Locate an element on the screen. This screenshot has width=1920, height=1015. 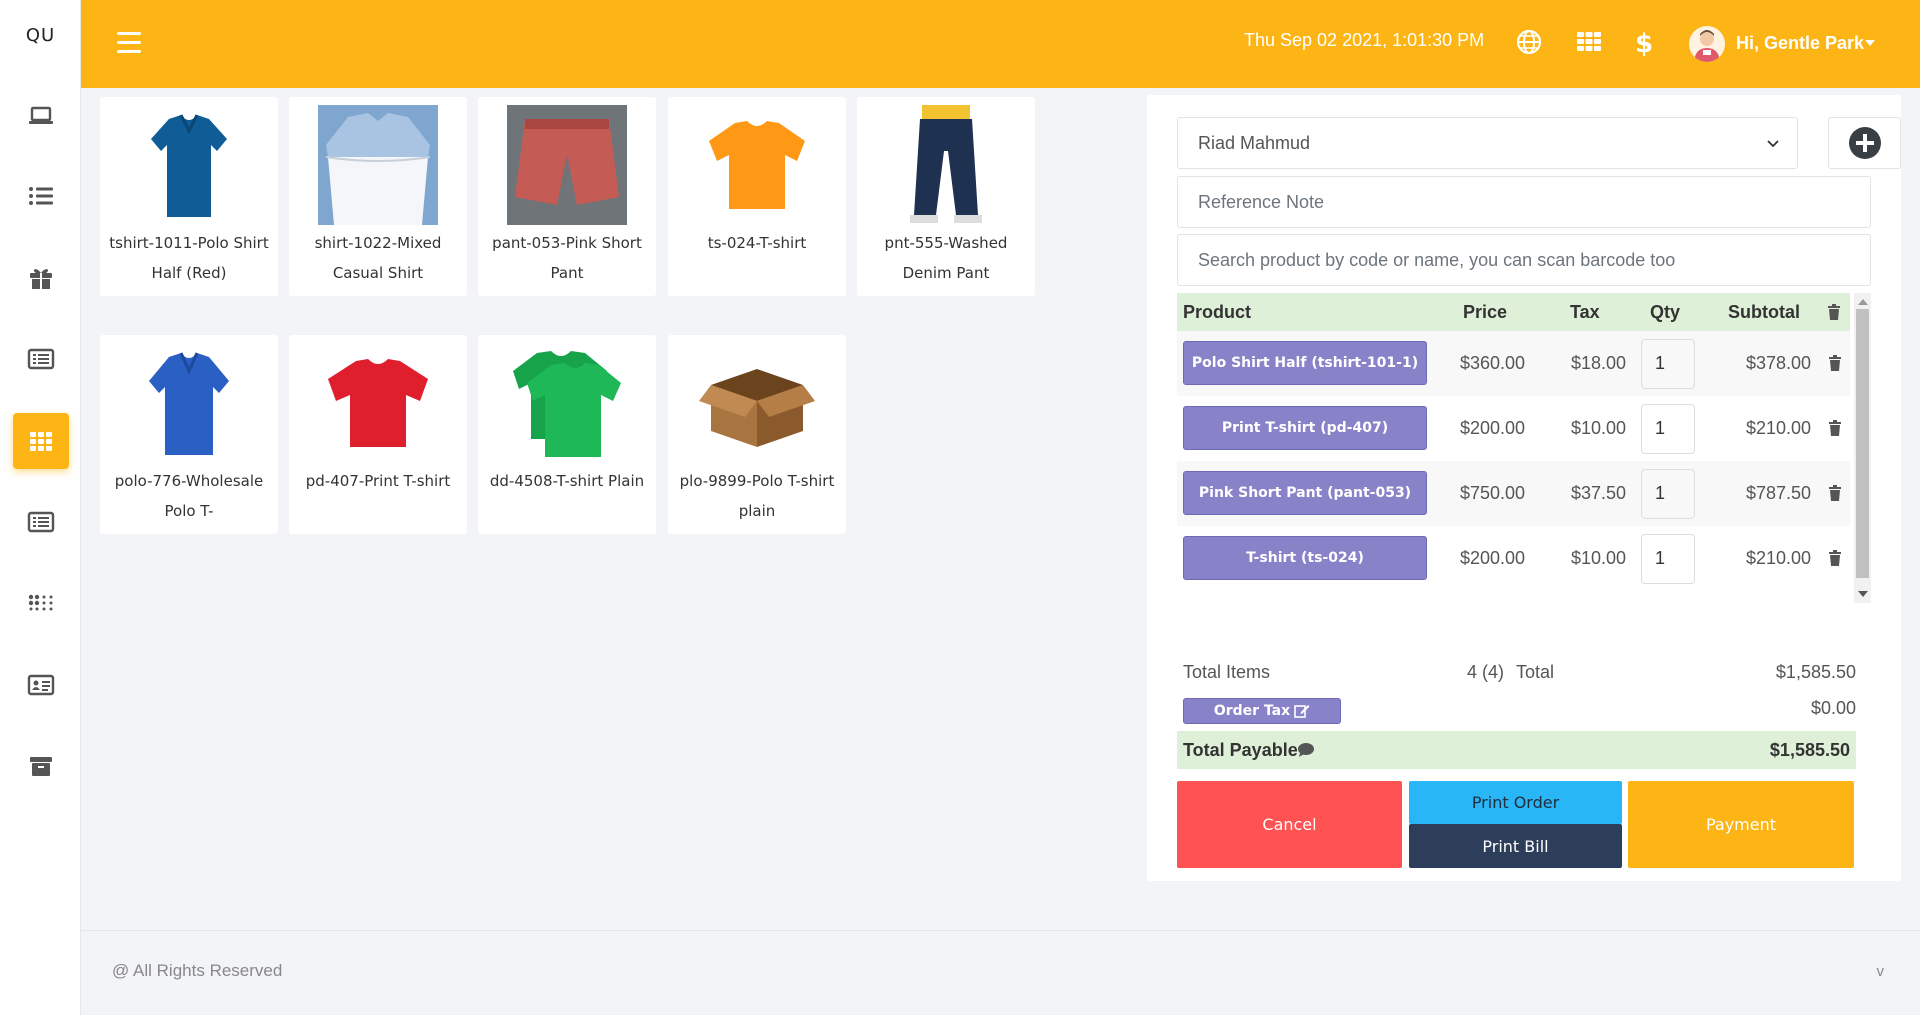
product-name: ts-024-T-shirt is located at coordinates (757, 243).